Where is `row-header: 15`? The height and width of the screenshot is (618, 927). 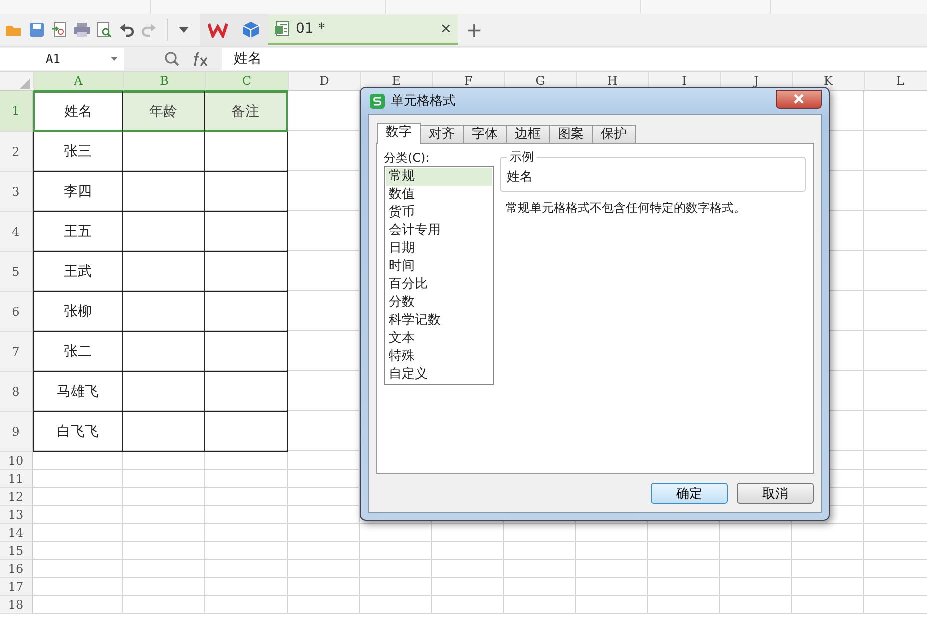
row-header: 15 is located at coordinates (16, 551).